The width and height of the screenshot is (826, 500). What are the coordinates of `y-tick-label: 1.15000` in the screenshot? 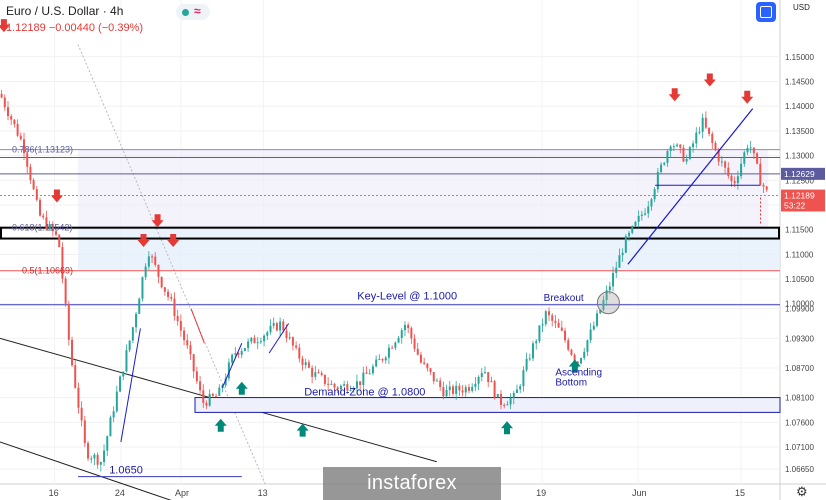 It's located at (799, 57).